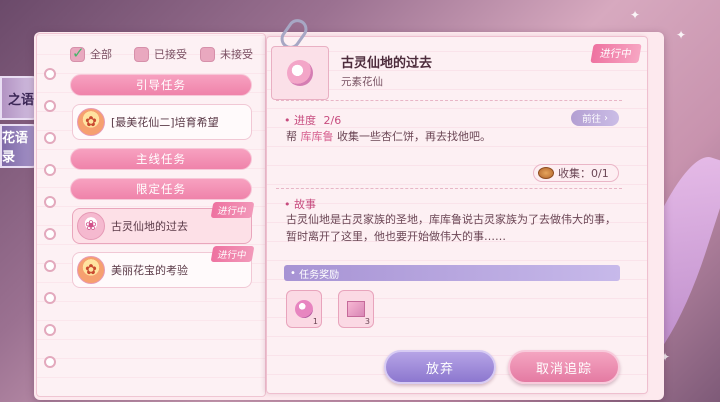  I want to click on collect-progress: 收集：0/1, so click(576, 173).